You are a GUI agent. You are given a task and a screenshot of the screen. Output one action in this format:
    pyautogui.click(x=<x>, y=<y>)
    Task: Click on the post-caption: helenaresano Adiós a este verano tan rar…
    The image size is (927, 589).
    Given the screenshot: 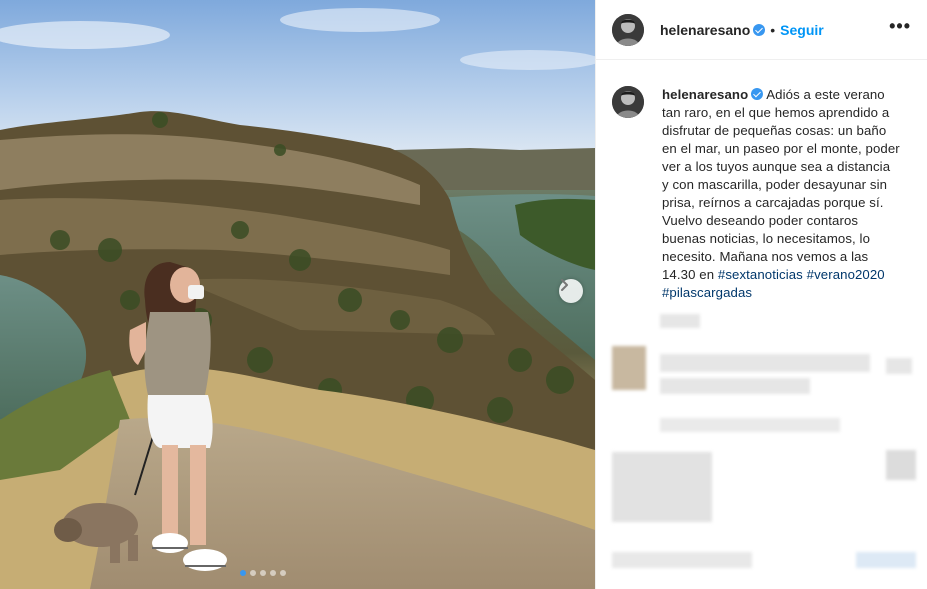 What is the action you would take?
    pyautogui.click(x=761, y=181)
    